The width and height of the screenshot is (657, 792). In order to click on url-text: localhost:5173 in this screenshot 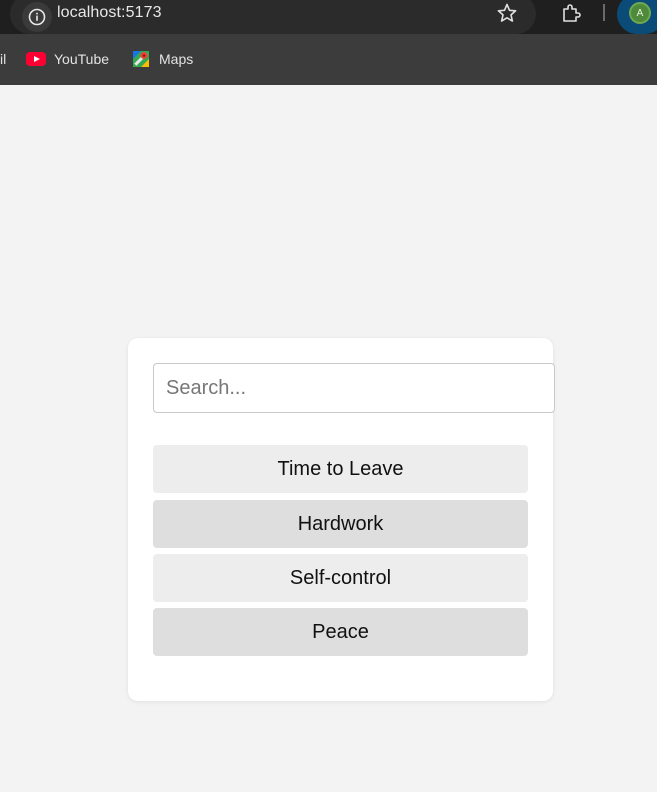, I will do `click(109, 13)`.